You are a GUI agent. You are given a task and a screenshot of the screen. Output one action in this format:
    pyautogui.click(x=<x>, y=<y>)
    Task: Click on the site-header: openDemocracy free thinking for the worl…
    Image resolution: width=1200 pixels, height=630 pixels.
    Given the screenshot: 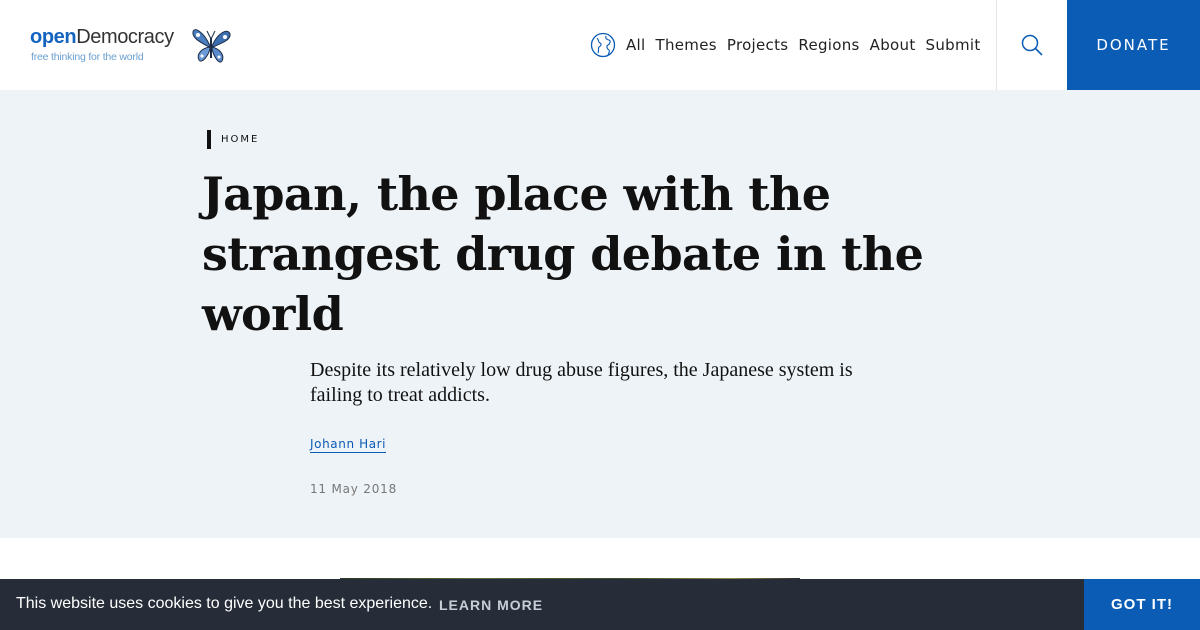 What is the action you would take?
    pyautogui.click(x=600, y=45)
    